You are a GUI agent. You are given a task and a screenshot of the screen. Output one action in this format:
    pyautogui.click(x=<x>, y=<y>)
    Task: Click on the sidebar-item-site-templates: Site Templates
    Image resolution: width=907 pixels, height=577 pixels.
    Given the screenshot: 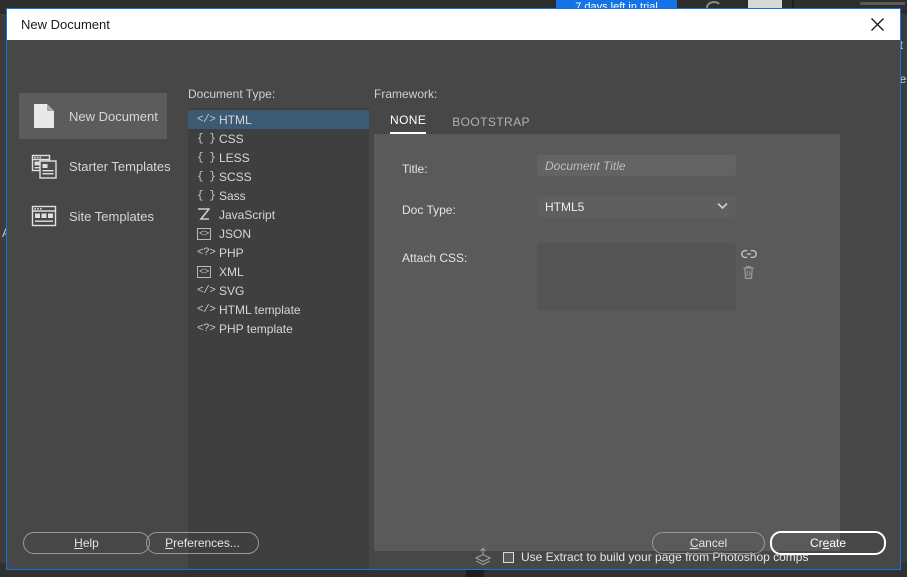 What is the action you would take?
    pyautogui.click(x=93, y=216)
    